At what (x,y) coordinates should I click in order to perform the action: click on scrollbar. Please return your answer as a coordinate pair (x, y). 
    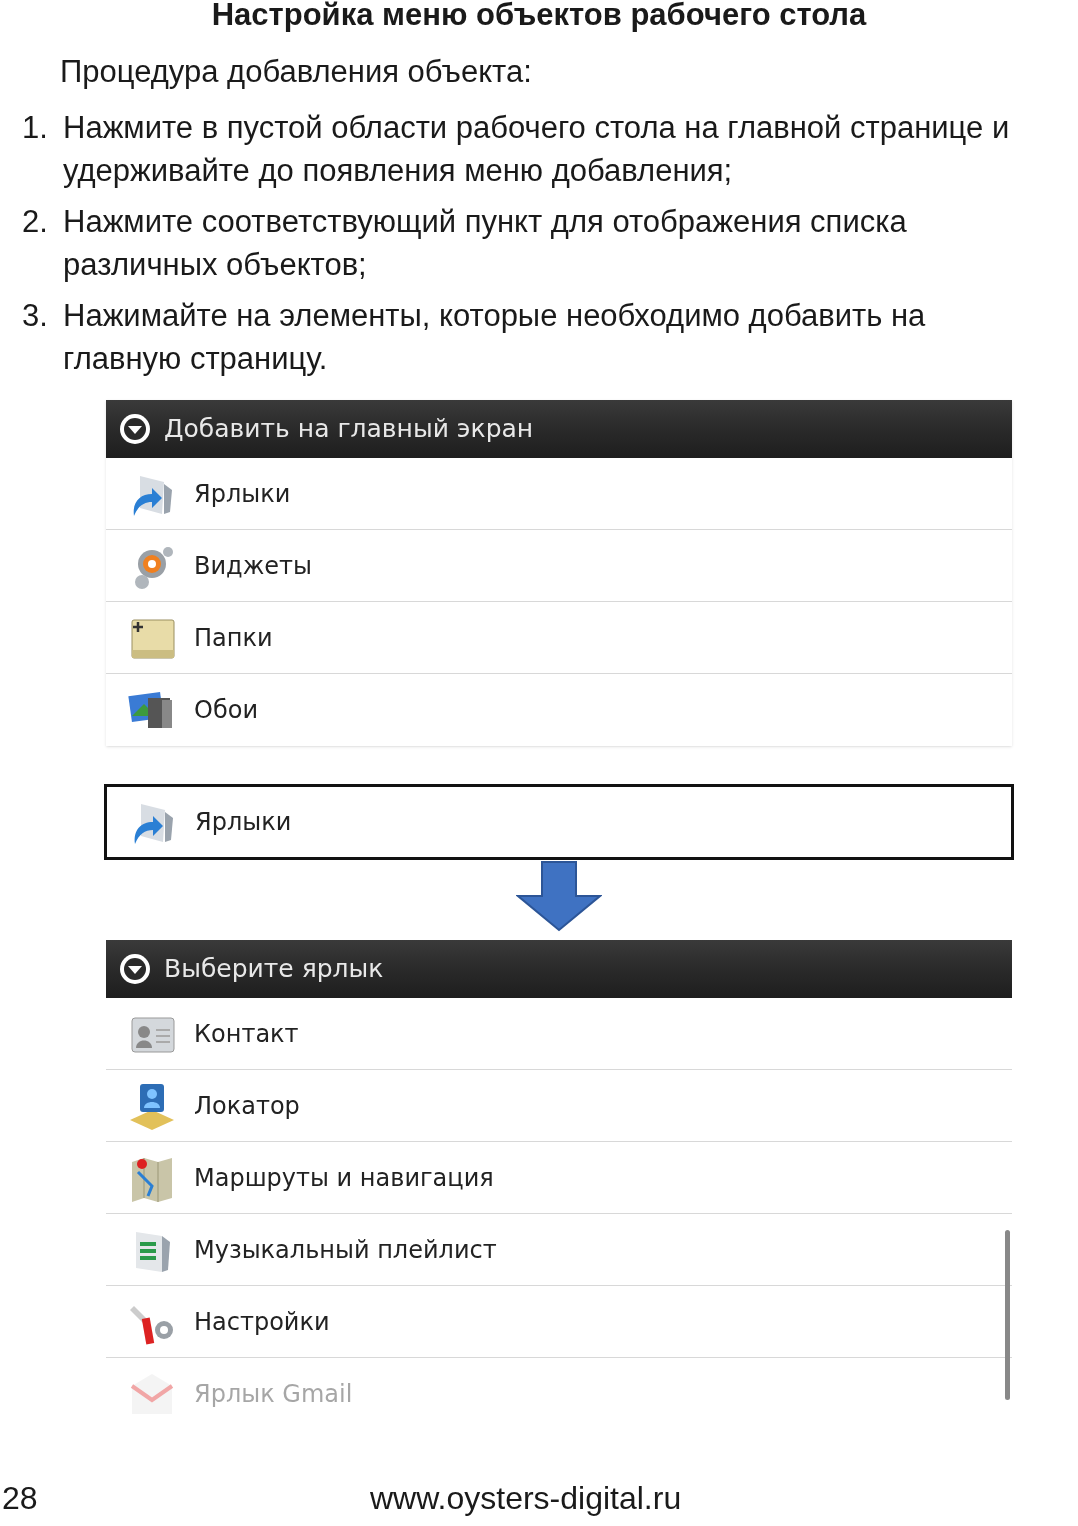
    Looking at the image, I should click on (1007, 1315).